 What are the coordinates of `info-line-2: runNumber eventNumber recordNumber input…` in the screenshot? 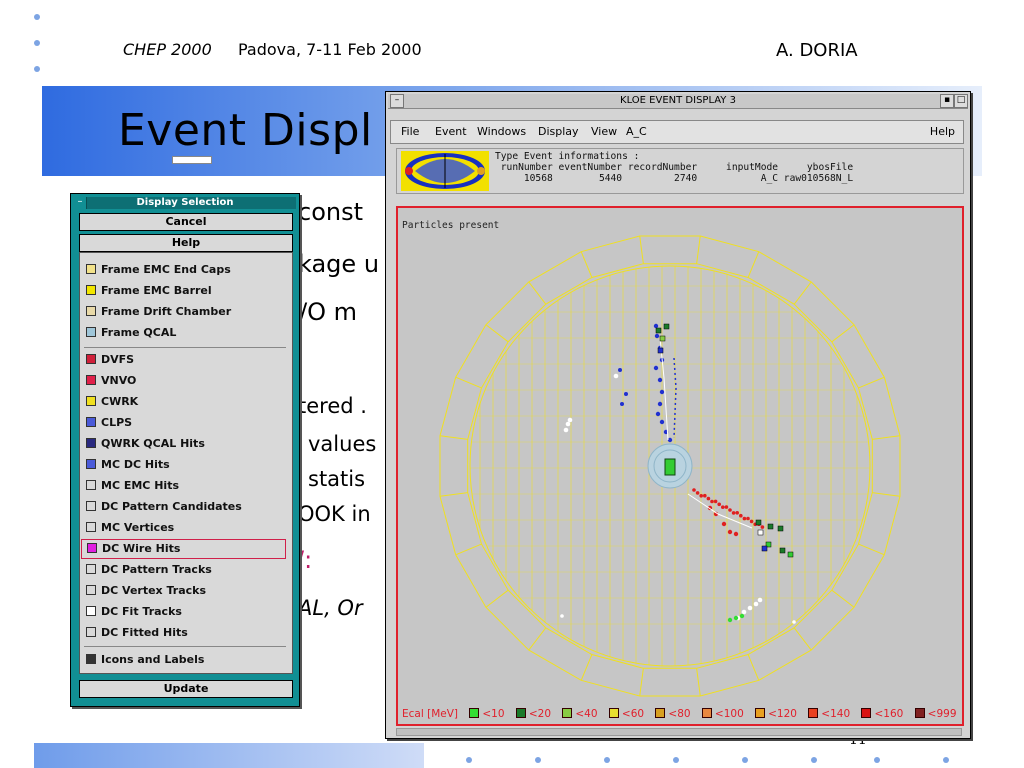 It's located at (674, 167).